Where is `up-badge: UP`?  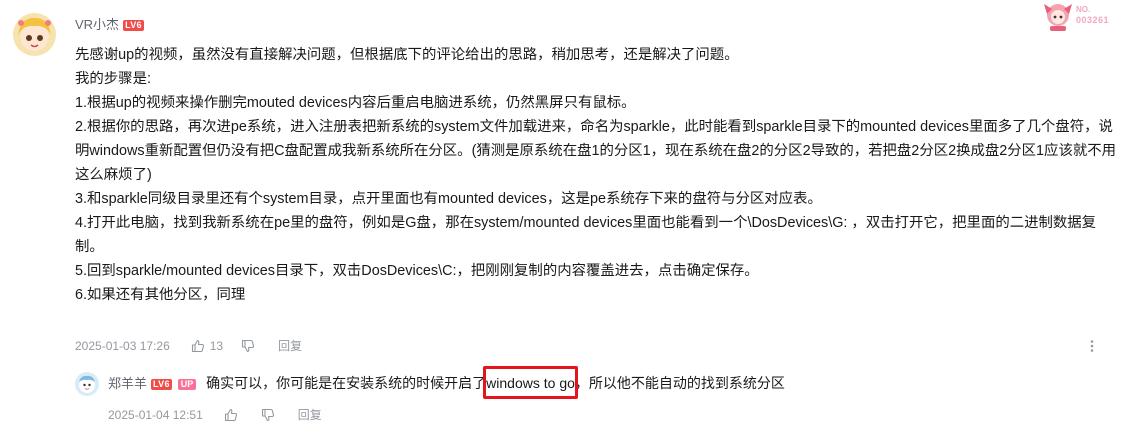 up-badge: UP is located at coordinates (187, 384).